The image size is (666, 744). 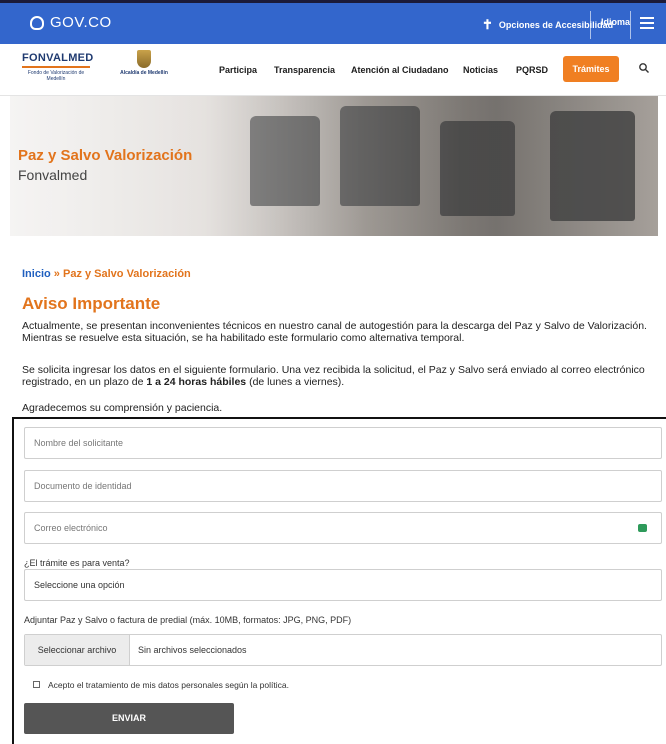 I want to click on accessibility-label: Opciones de Accesibilidad, so click(x=556, y=24).